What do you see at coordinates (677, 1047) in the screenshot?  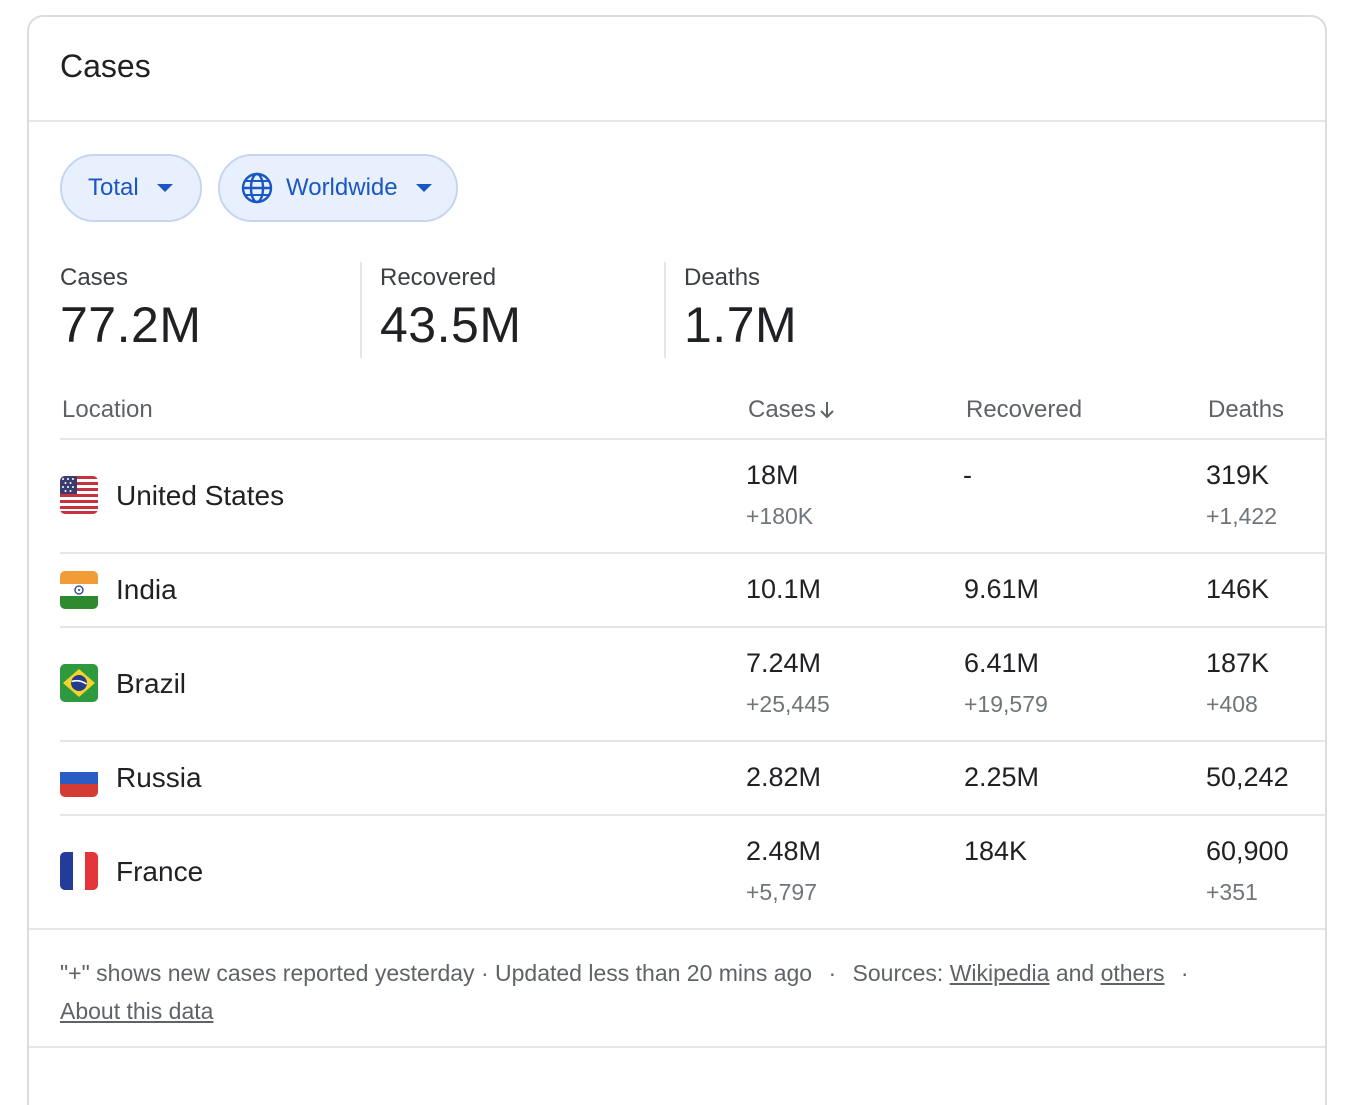 I see `footer-divider` at bounding box center [677, 1047].